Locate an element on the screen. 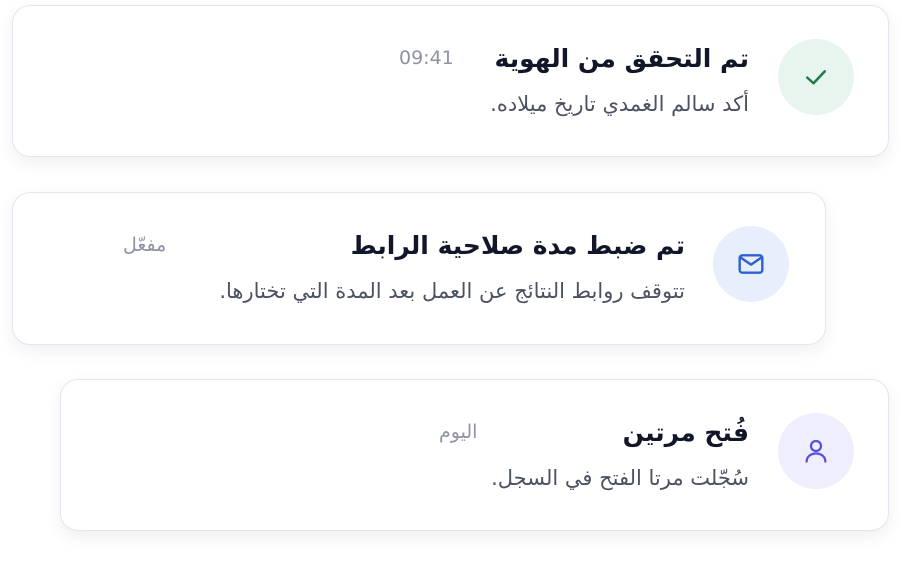  notification-time: 09:41 is located at coordinates (426, 58).